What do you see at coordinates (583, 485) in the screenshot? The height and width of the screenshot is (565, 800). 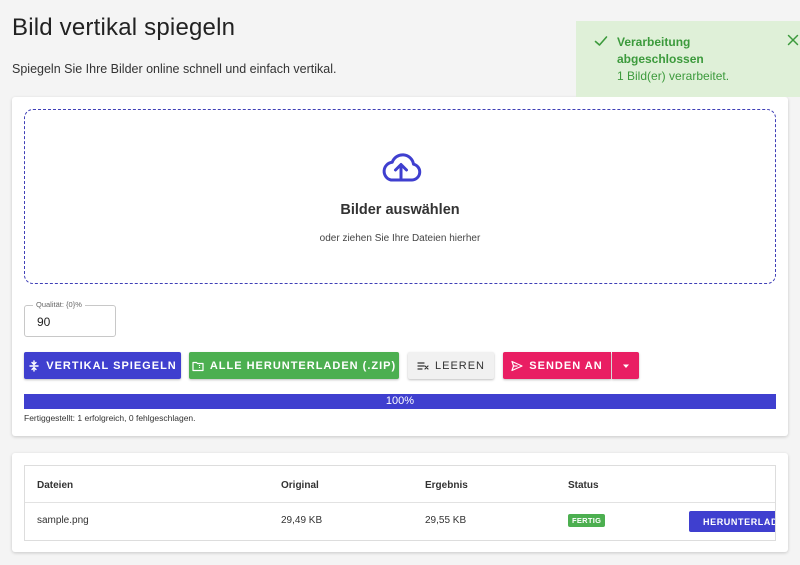 I see `header-status: Status` at bounding box center [583, 485].